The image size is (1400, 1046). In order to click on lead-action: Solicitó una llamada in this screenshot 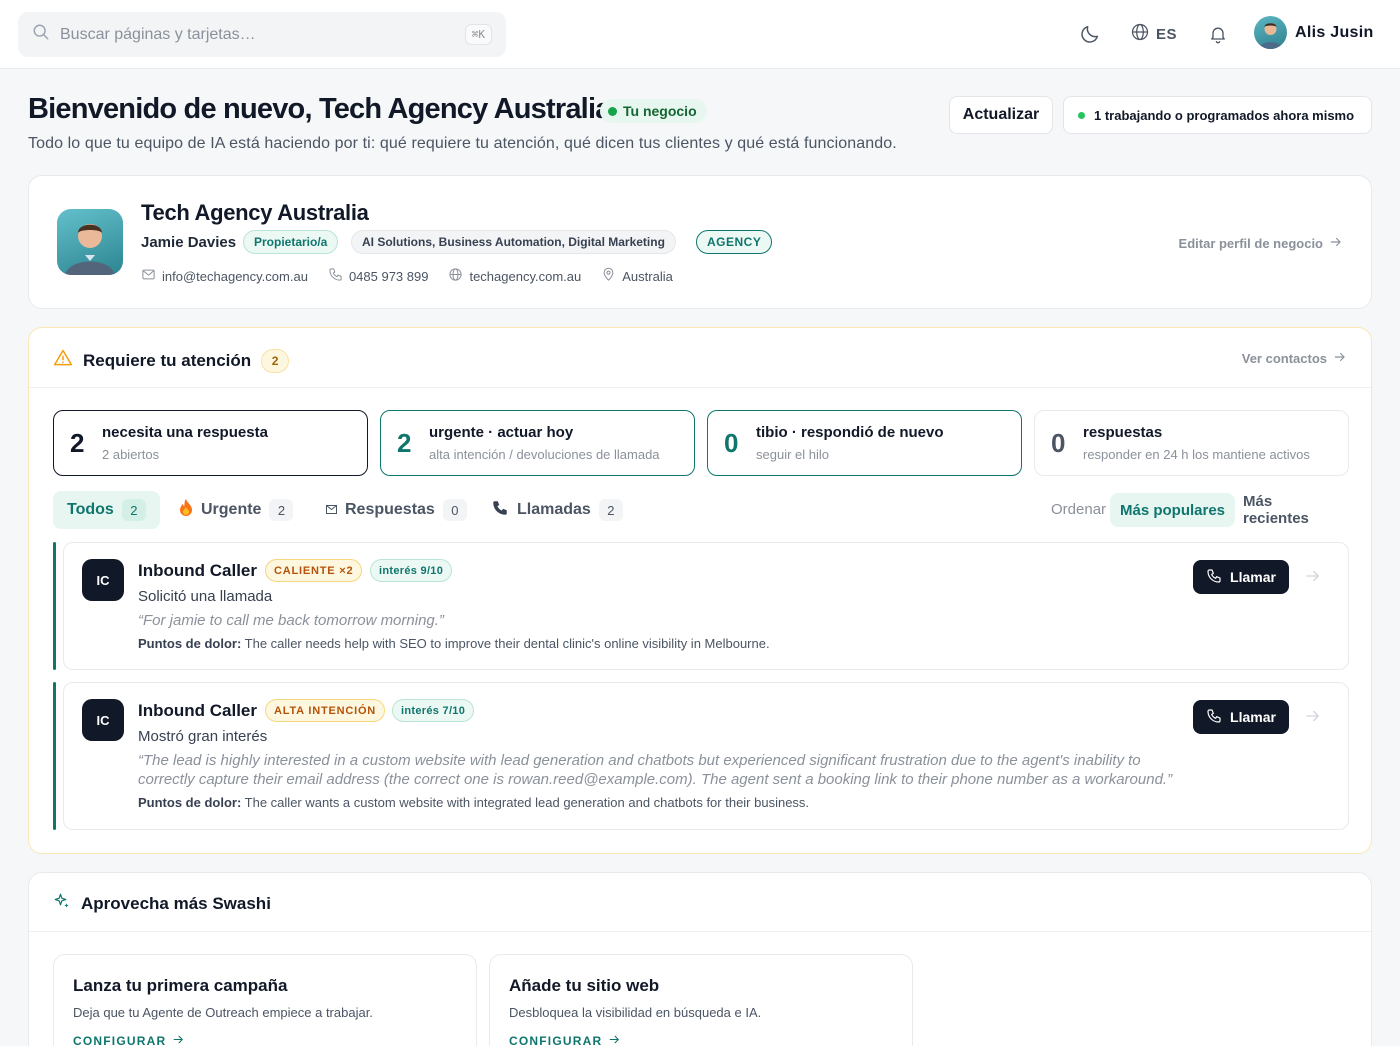, I will do `click(205, 596)`.